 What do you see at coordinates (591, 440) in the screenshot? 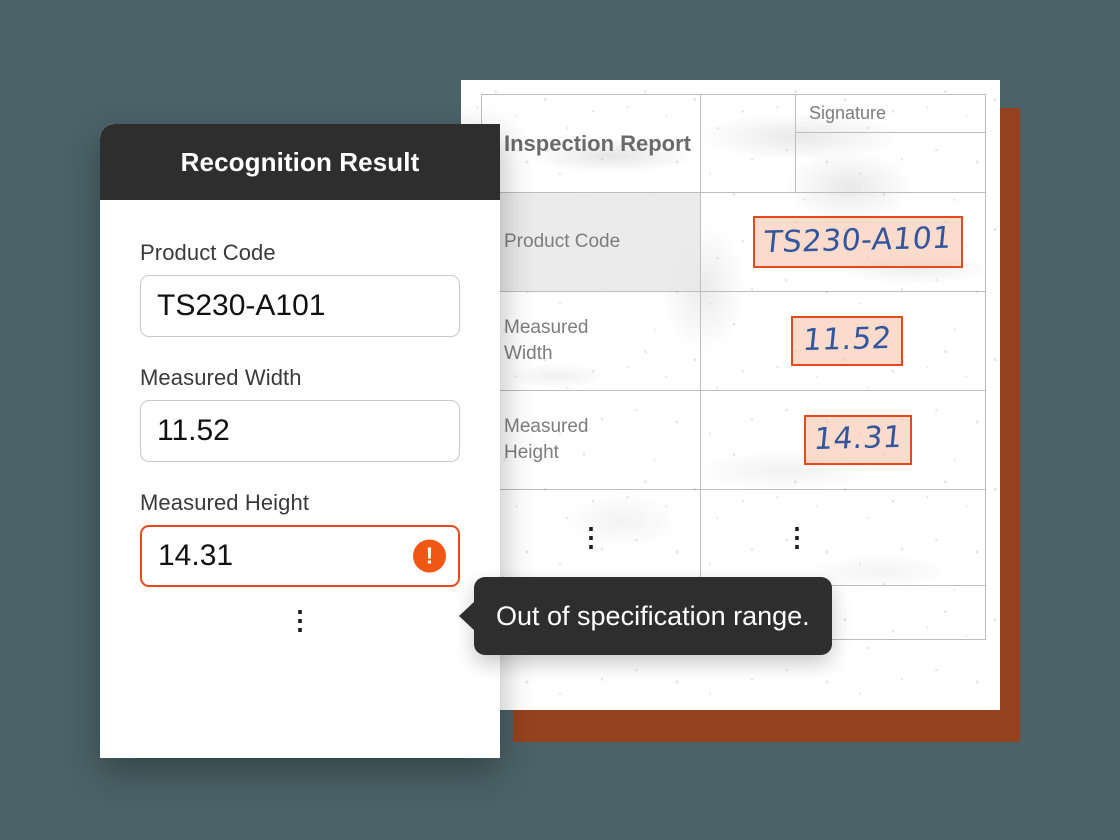
I see `row-label-measured-height: Measured Height` at bounding box center [591, 440].